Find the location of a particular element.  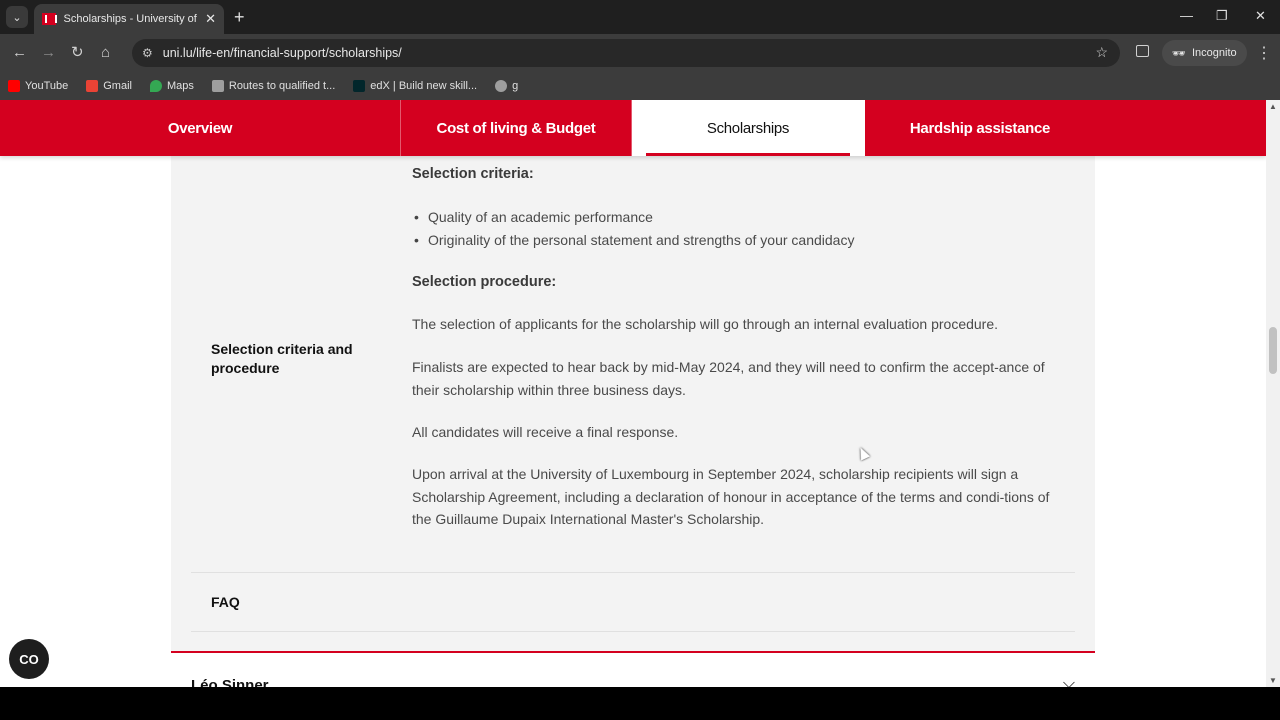

gmail-icon is located at coordinates (92, 86).